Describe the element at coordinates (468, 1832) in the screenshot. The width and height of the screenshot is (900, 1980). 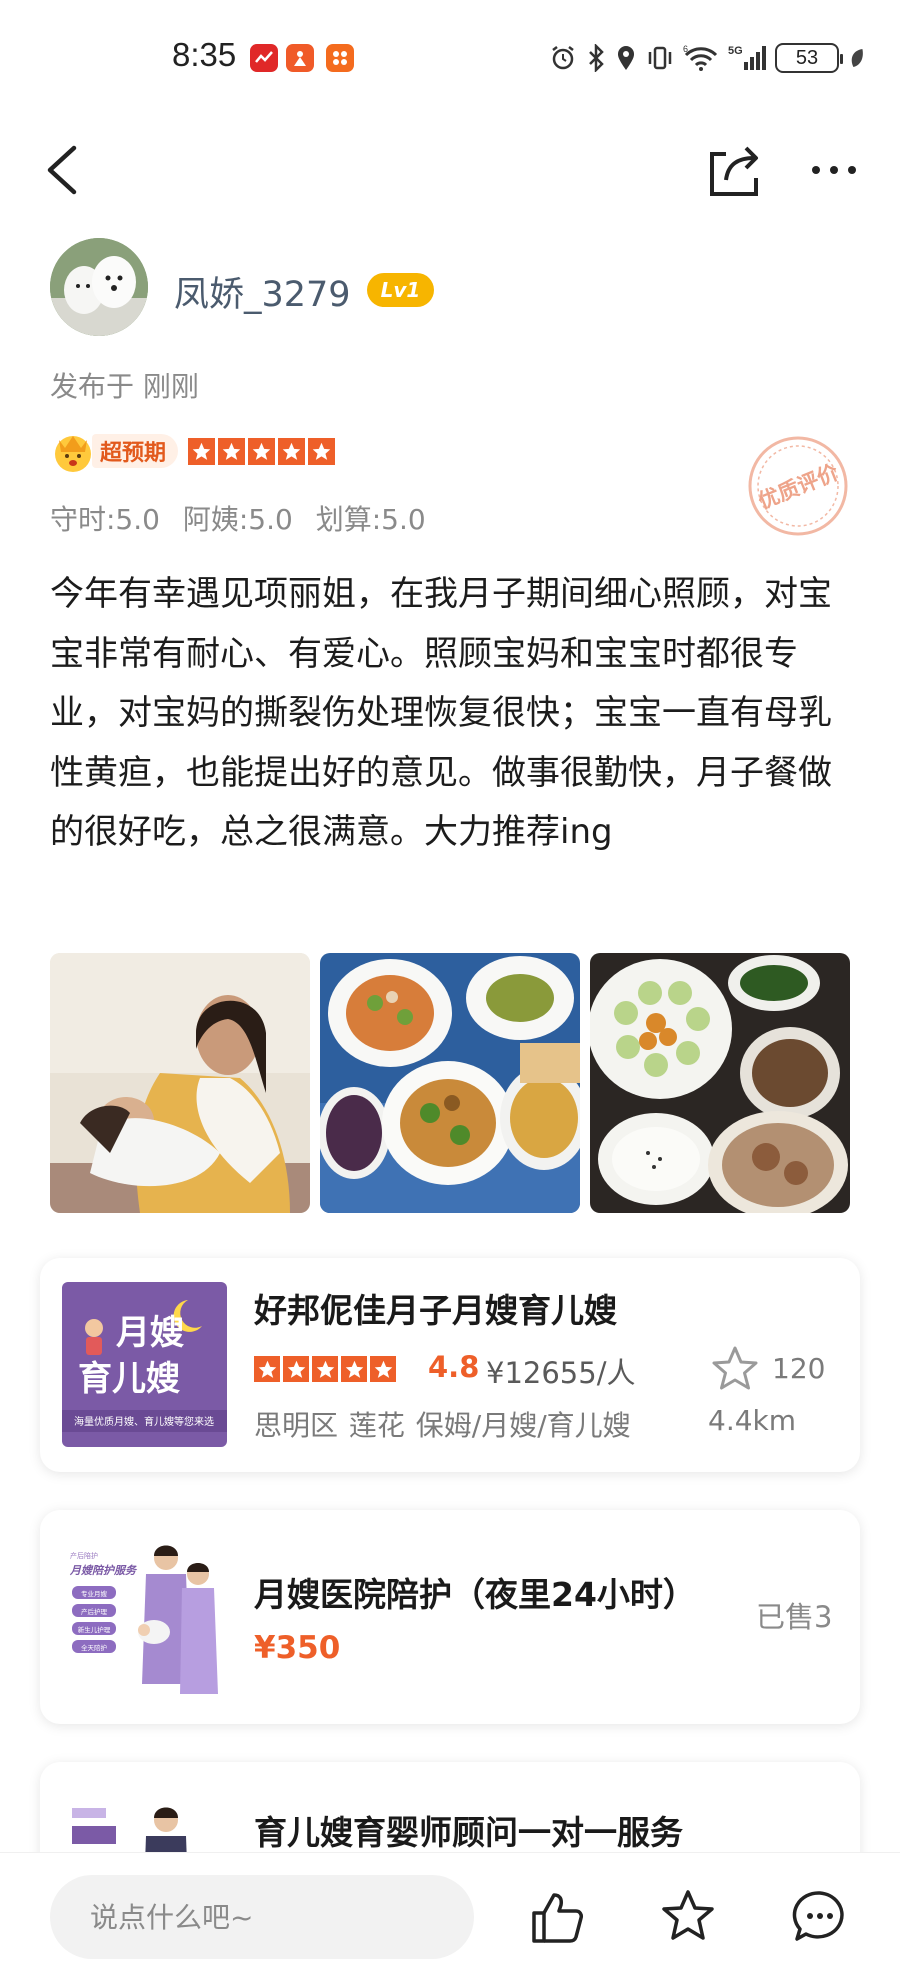
I see `service-title: 育儿嫂育婴师顾问一对一服务` at that location.